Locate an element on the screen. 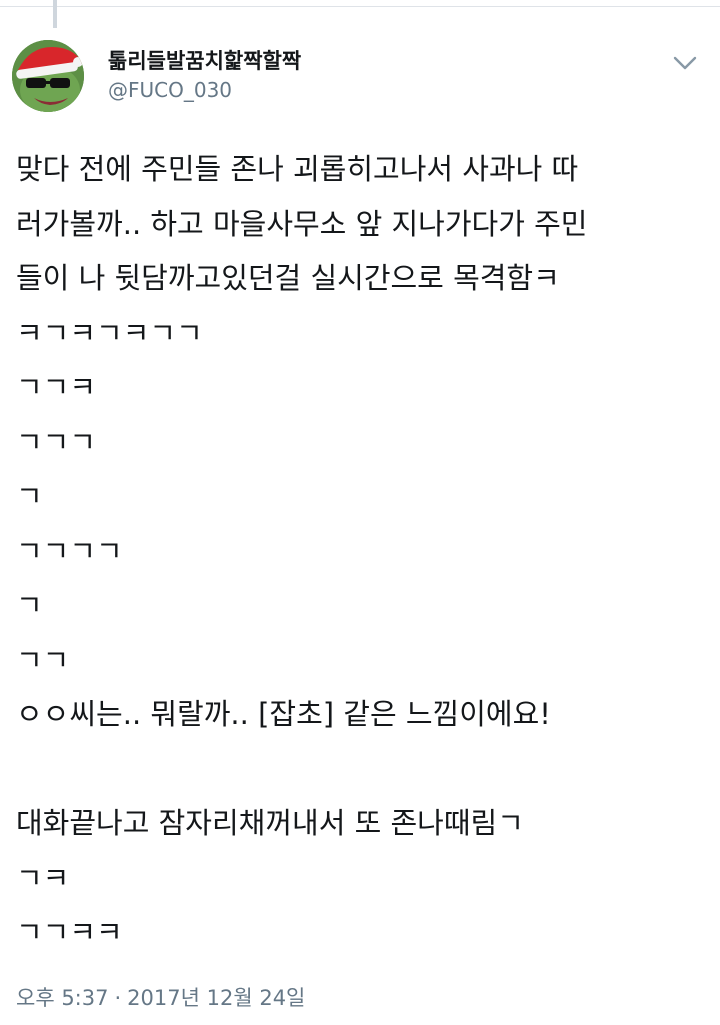 Image resolution: width=720 pixels, height=1025 pixels. author-display-name: 톪리들발꿈치핥짝할짝 is located at coordinates (204, 61).